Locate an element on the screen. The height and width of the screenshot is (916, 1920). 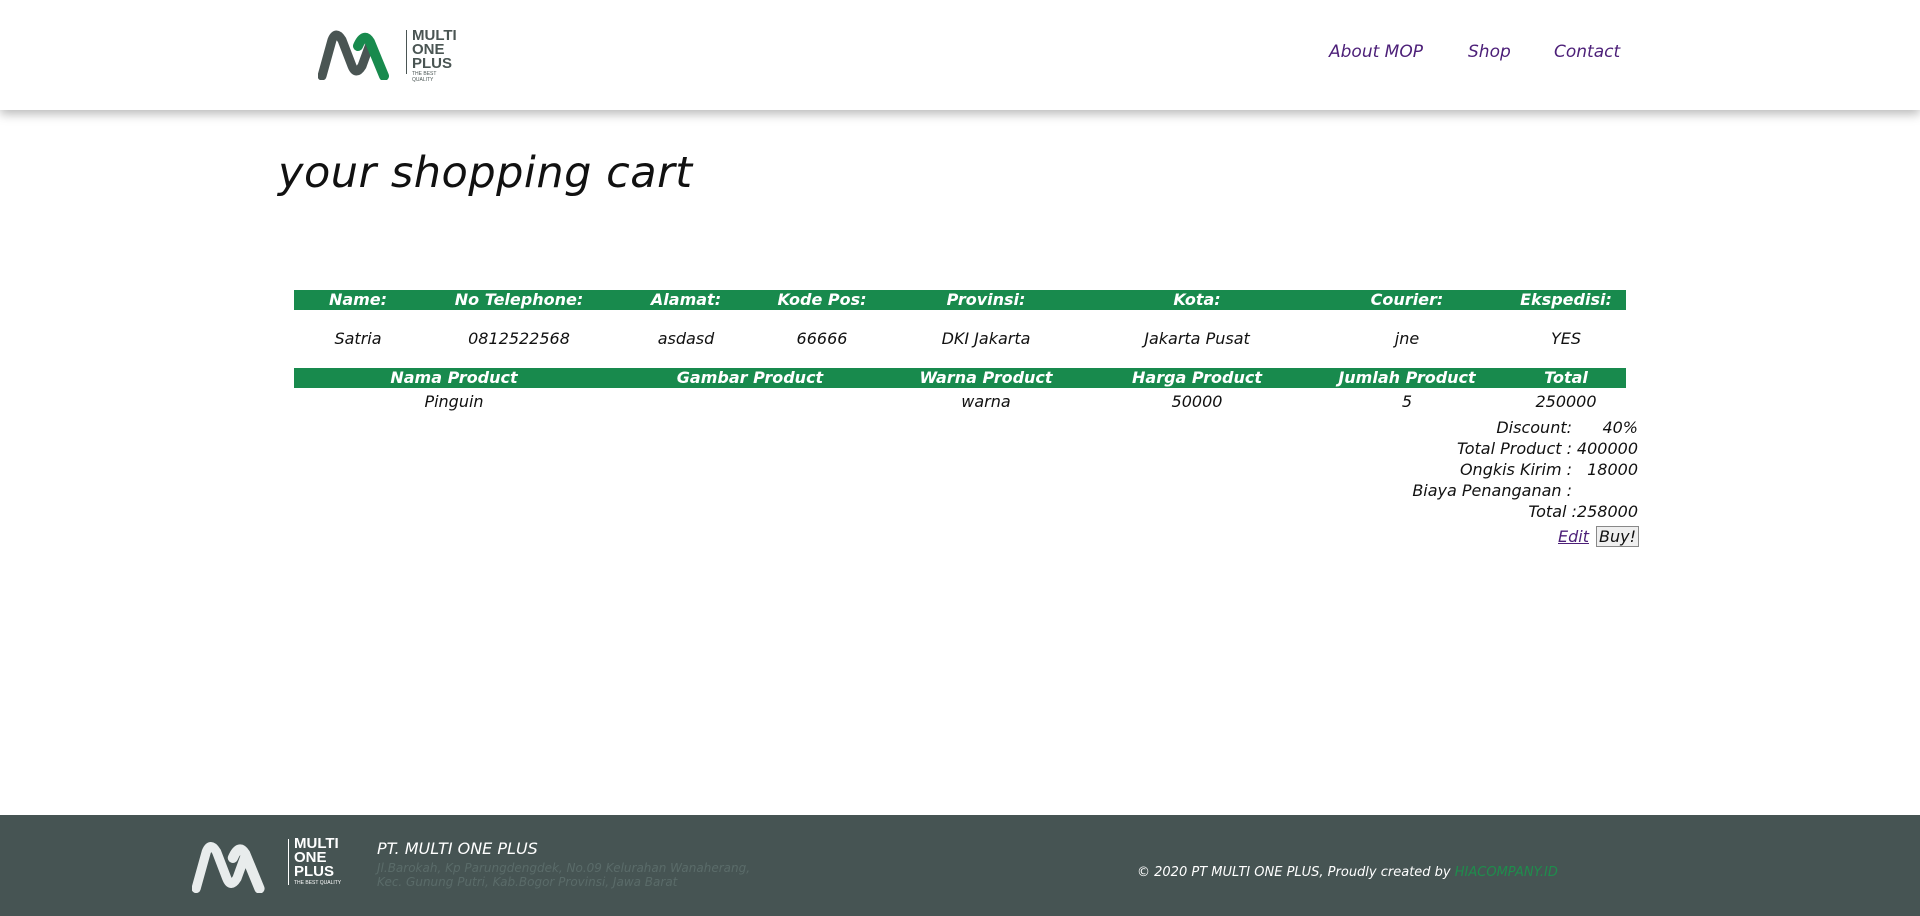
footer-logo-line-3: PLUS is located at coordinates (314, 871).